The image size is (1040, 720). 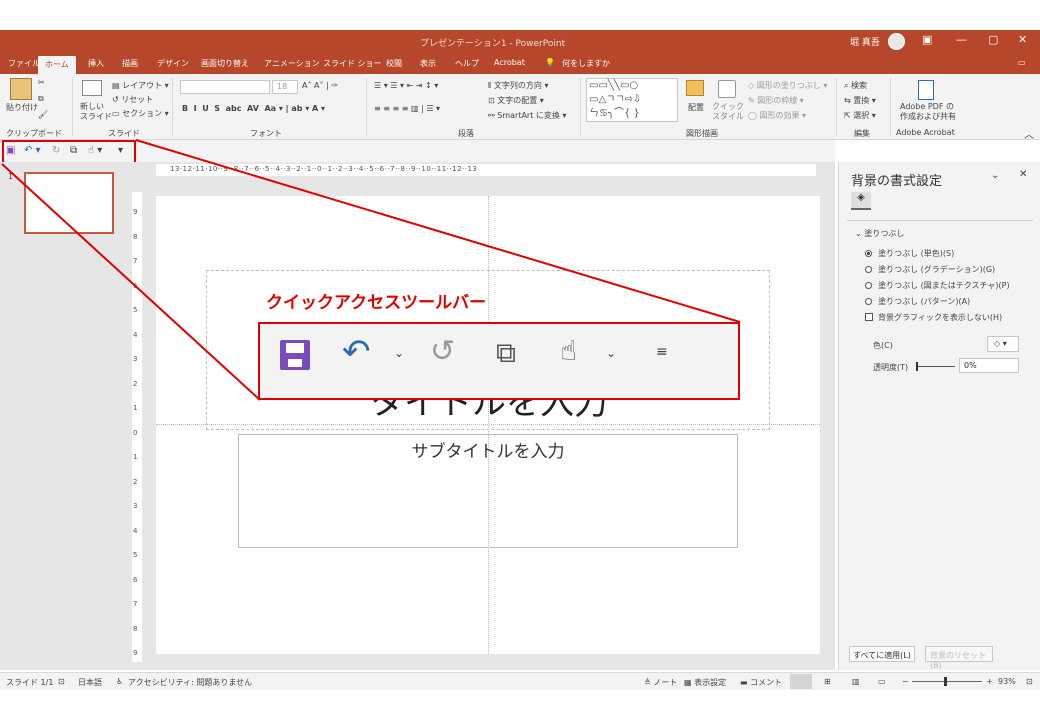 I want to click on spellcheck-icon: ⊡, so click(x=61, y=681).